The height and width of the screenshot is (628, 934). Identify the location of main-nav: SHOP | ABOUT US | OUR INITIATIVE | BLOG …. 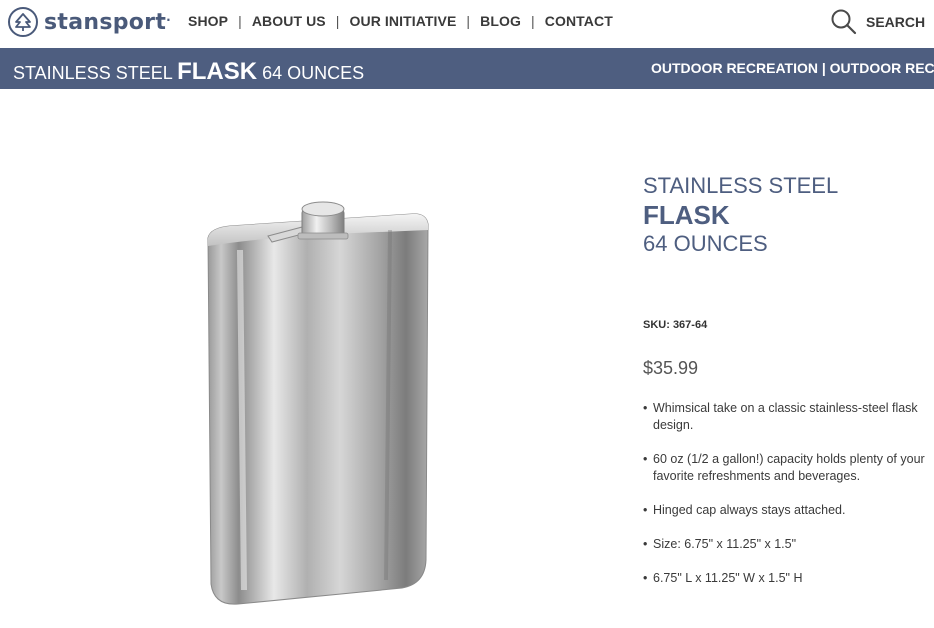
(400, 21).